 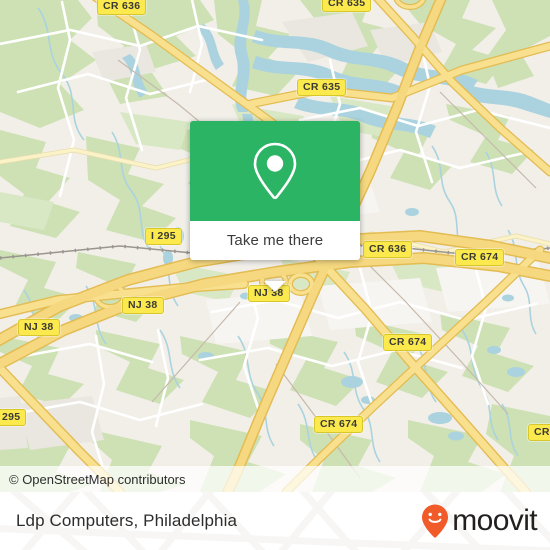 I want to click on popup-notch, so click(x=275, y=286).